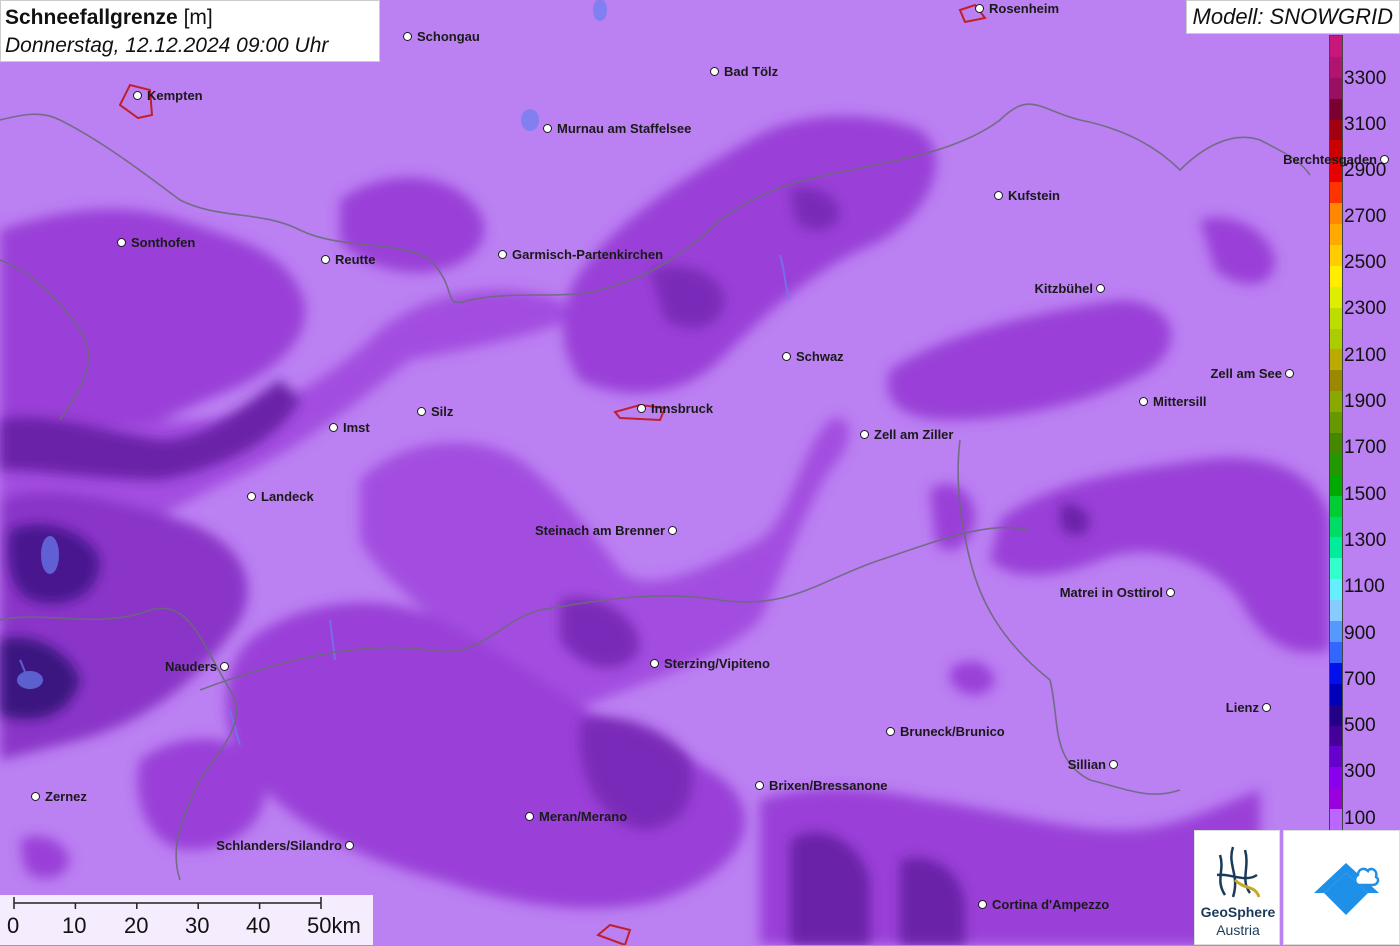  Describe the element at coordinates (167, 45) in the screenshot. I see `map-datetime: Donnerstag, 12.12.2024 09:00 Uhr` at that location.